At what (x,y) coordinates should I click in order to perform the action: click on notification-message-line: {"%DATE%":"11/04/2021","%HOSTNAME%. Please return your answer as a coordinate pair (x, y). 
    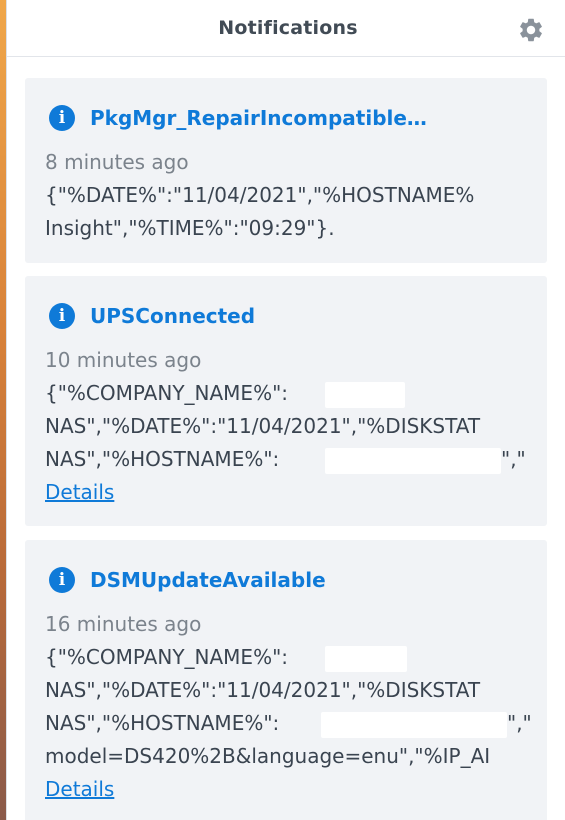
    Looking at the image, I should click on (260, 195).